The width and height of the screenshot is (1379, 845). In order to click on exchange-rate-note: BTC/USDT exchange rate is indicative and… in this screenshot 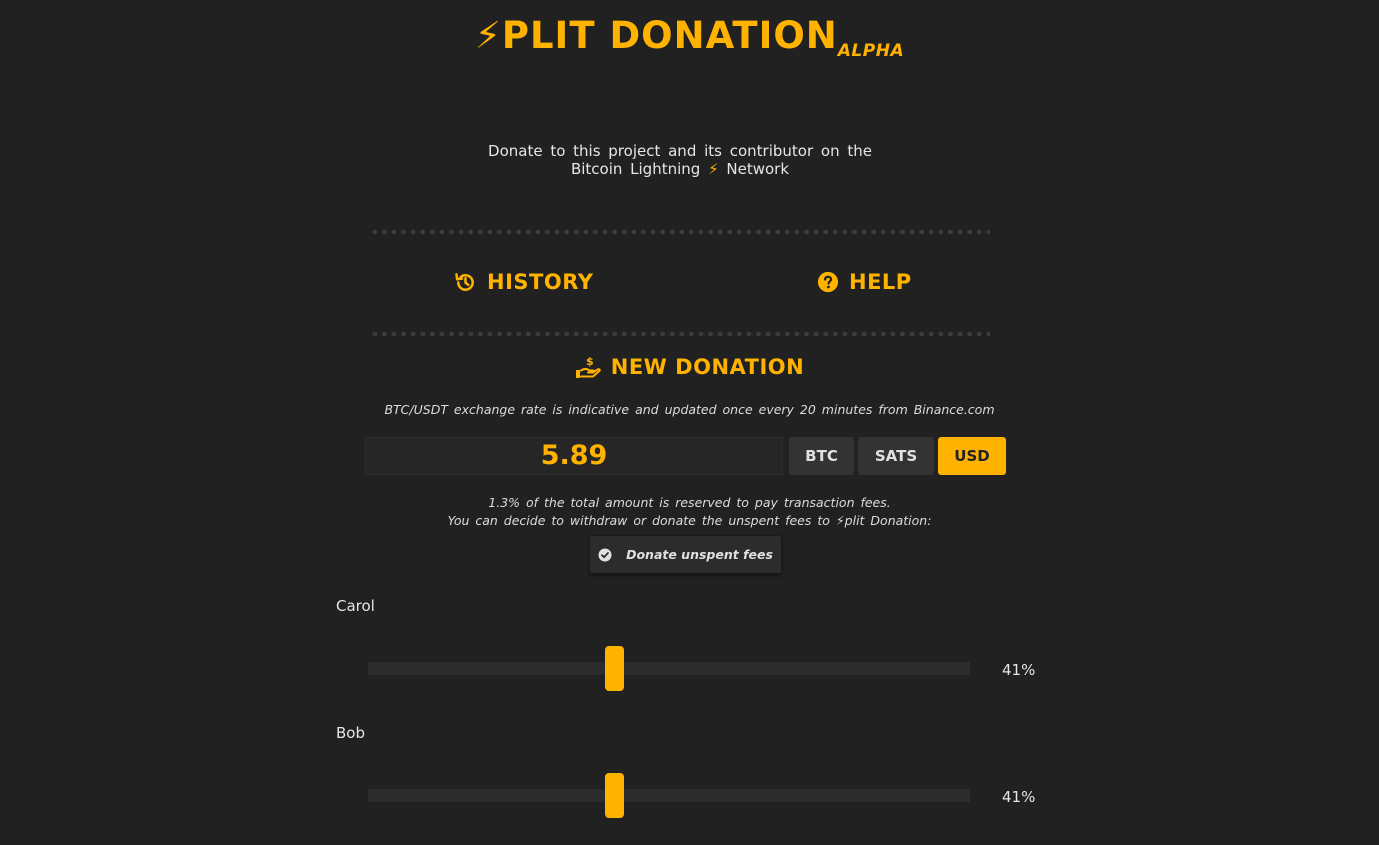, I will do `click(689, 409)`.